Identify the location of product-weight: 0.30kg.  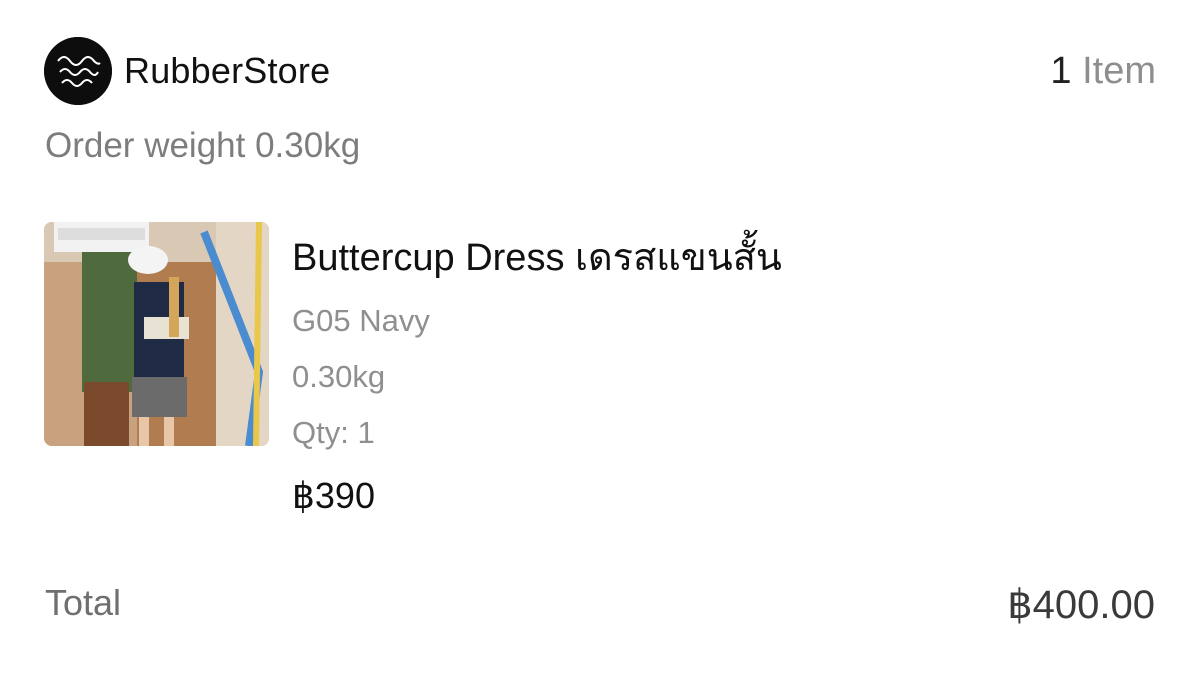
(339, 376).